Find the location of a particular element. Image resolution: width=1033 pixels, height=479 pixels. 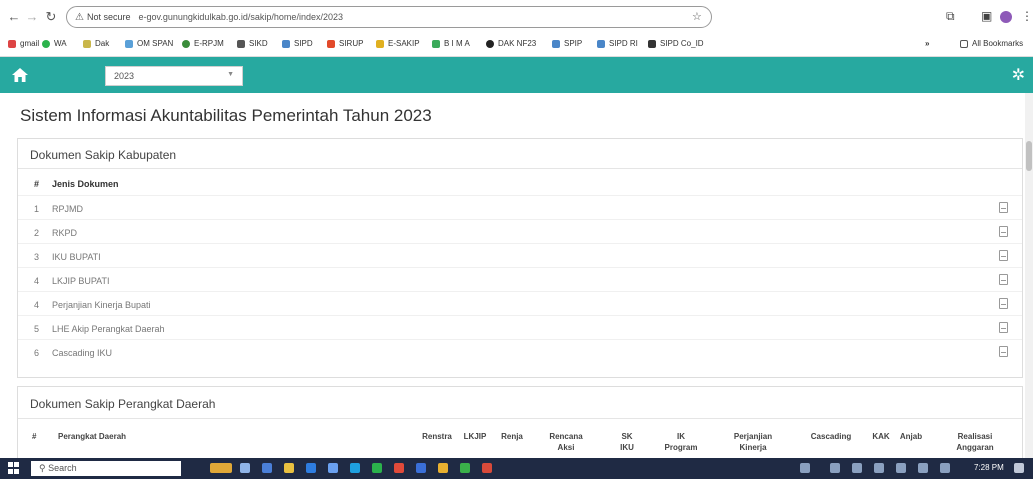

taskview-icon is located at coordinates (245, 468).